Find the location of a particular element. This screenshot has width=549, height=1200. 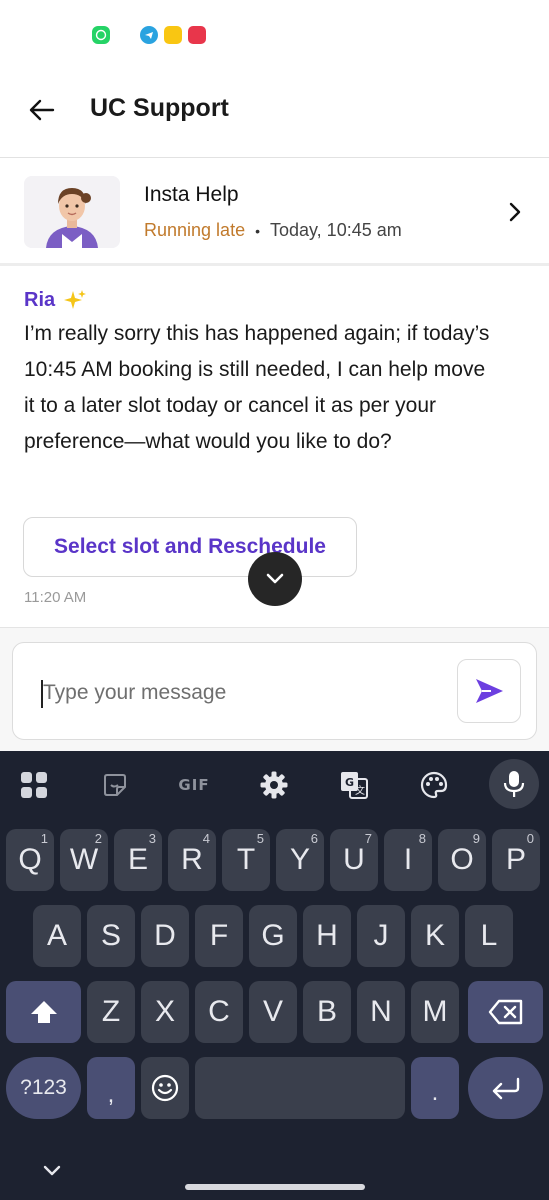

key-k: K is located at coordinates (435, 936).